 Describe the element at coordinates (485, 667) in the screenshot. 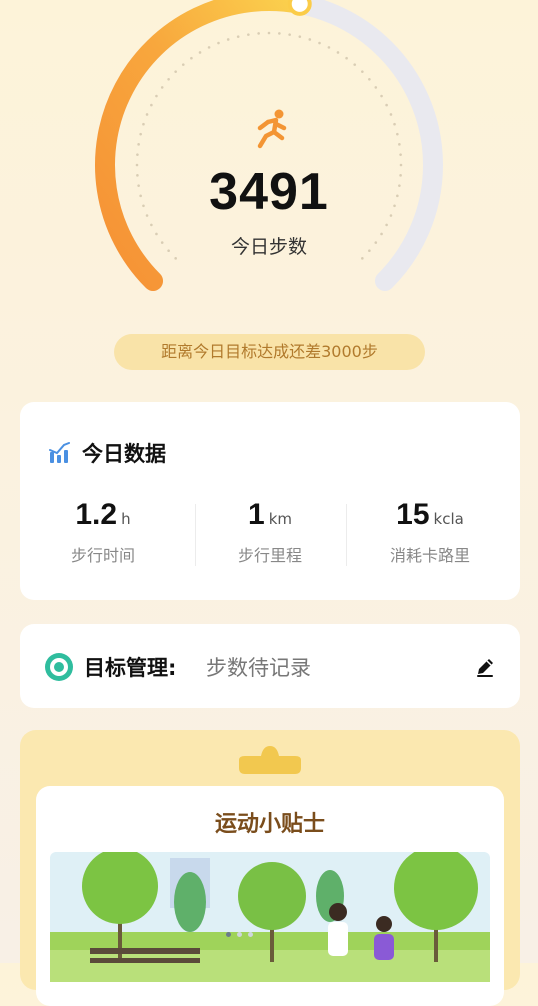

I see `pencil-edit-icon` at that location.